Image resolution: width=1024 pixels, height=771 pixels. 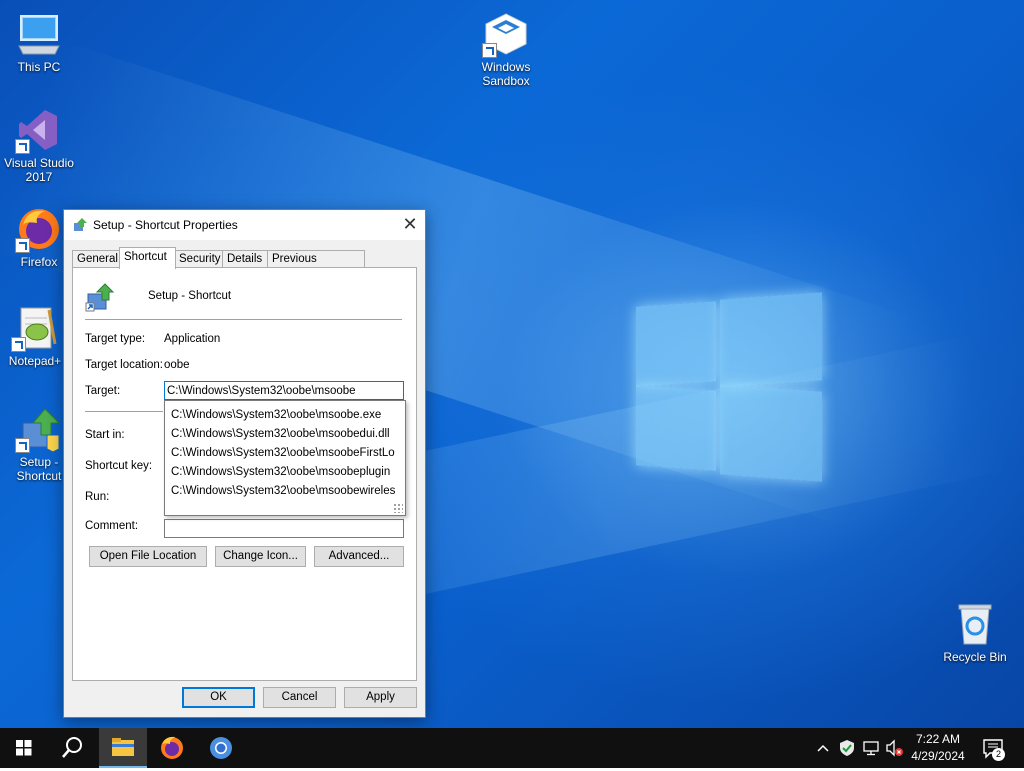 I want to click on autocomplete-item: C:\Windows\System32\oobe\msoobeplugin, so click(x=280, y=472).